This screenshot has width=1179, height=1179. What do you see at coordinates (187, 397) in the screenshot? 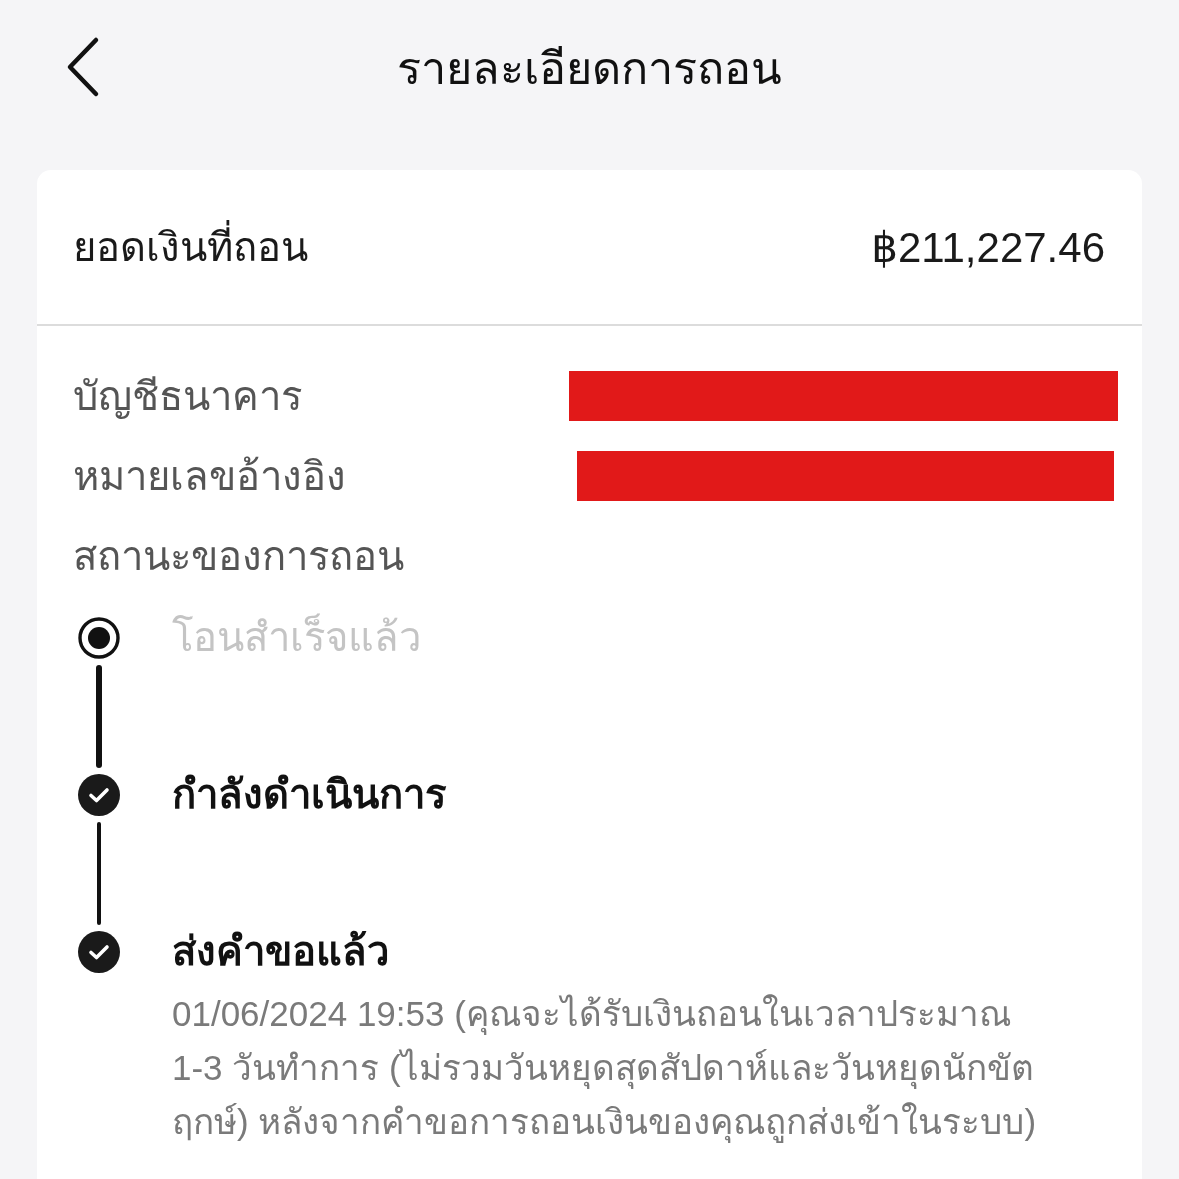
I see `detail-label: บัญชีธนาคาร` at bounding box center [187, 397].